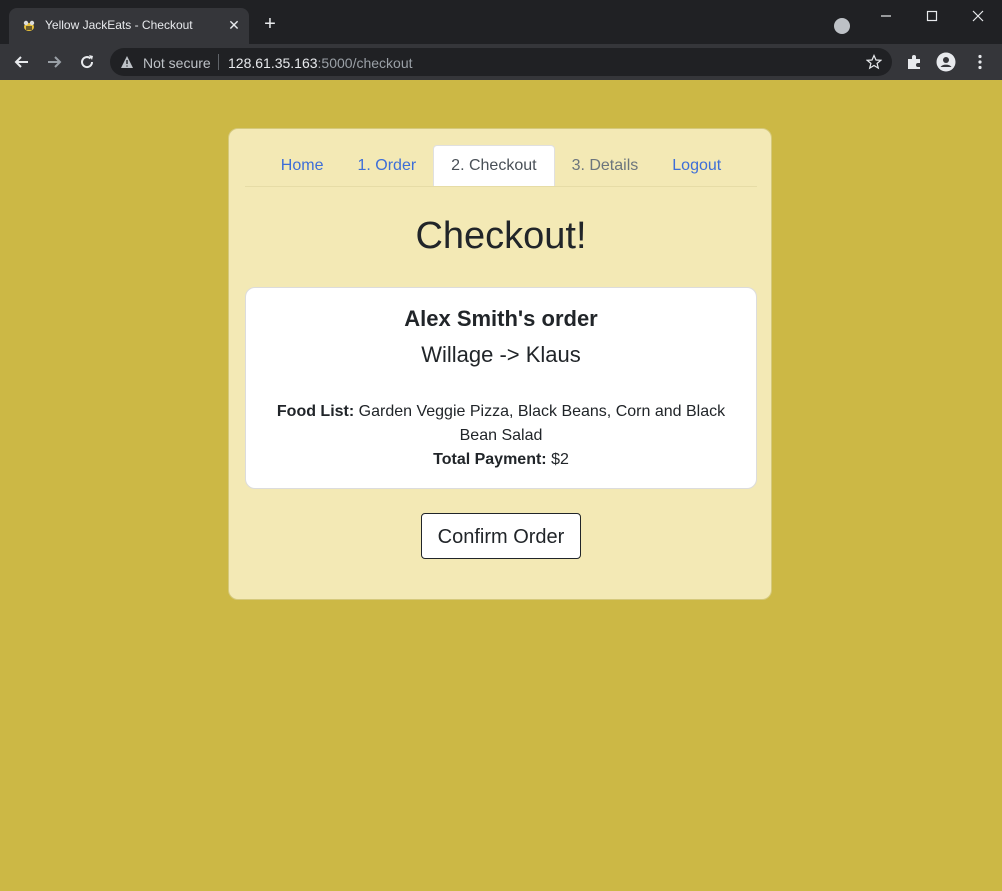  What do you see at coordinates (501, 236) in the screenshot?
I see `page-title: Checkout!` at bounding box center [501, 236].